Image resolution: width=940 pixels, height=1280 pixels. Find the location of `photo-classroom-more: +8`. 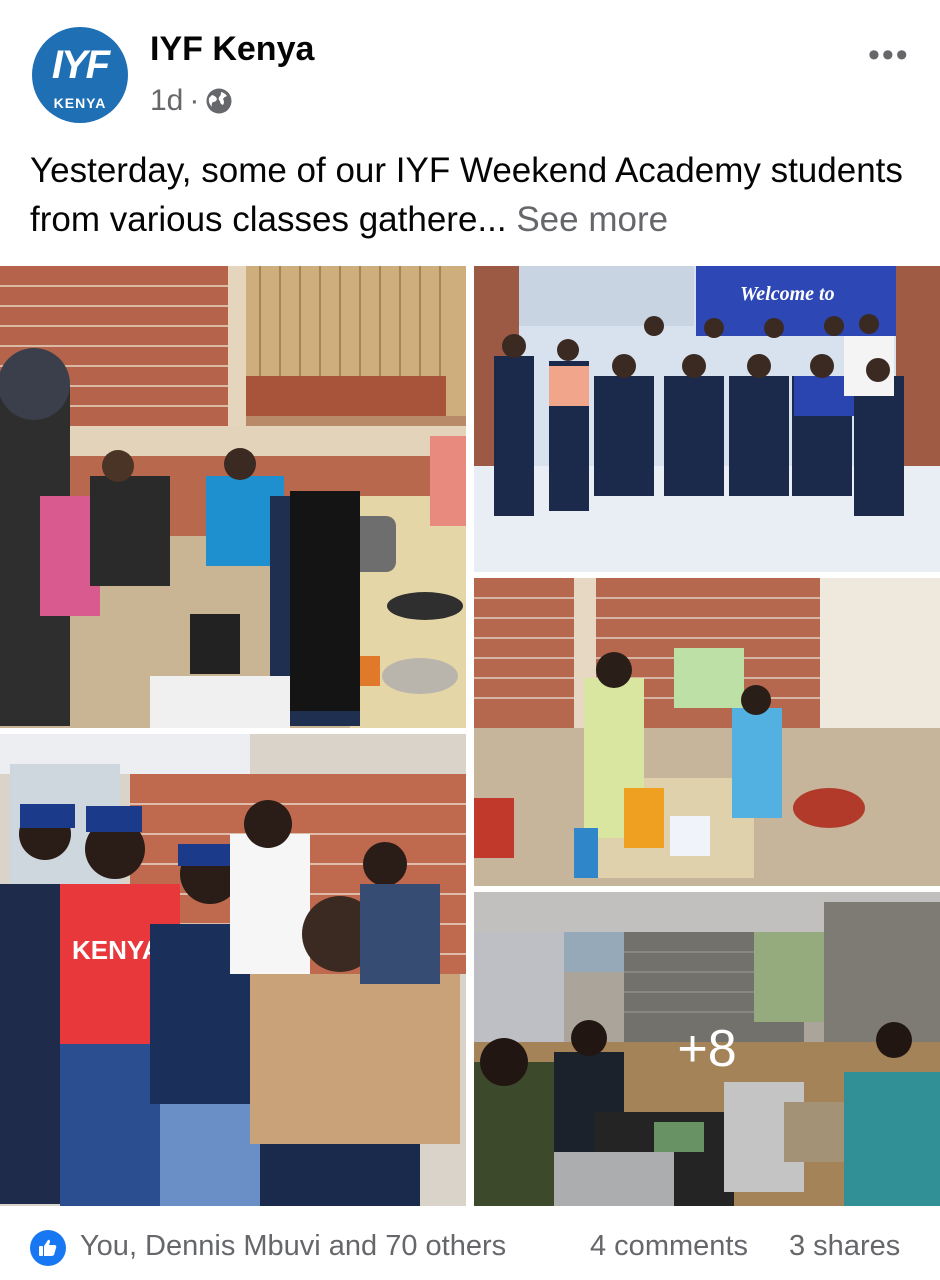

photo-classroom-more: +8 is located at coordinates (707, 1049).